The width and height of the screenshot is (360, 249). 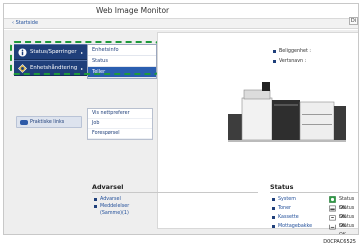 I want to click on figure-code: D0CPAC6525, so click(x=339, y=242).